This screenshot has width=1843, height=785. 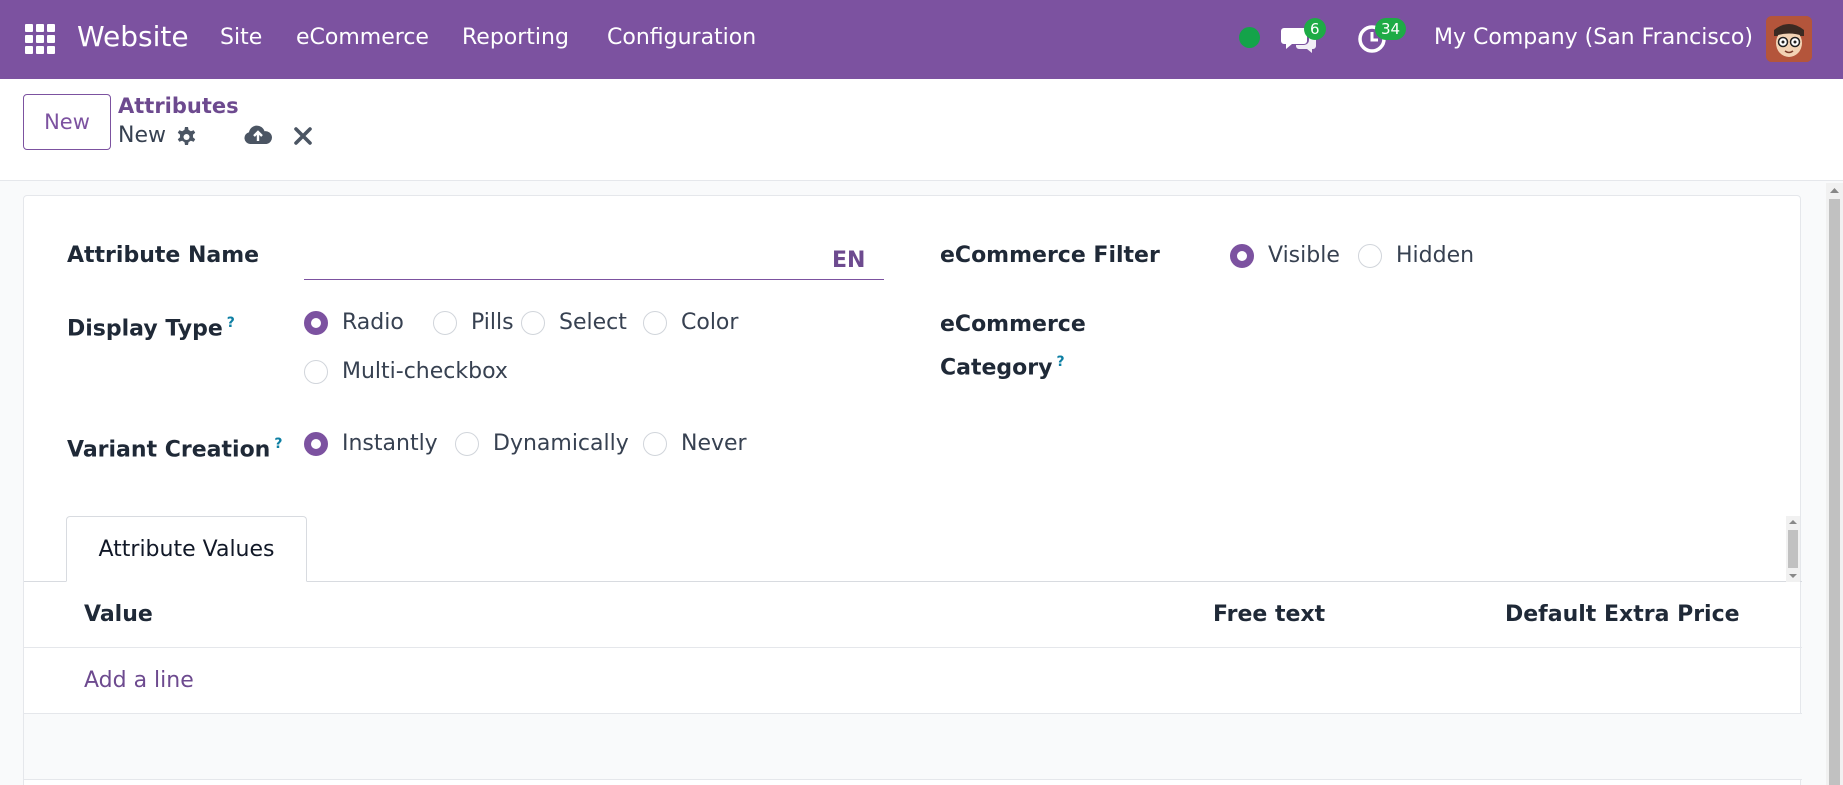 What do you see at coordinates (1002, 367) in the screenshot?
I see `ecommerce-category-label: Category?` at bounding box center [1002, 367].